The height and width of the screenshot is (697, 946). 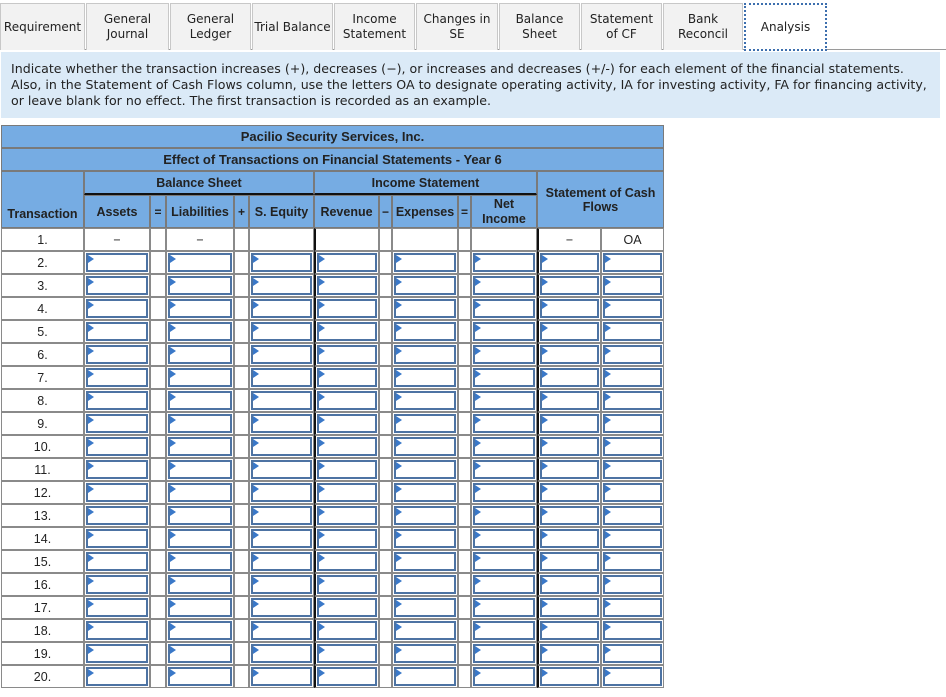 What do you see at coordinates (210, 26) in the screenshot?
I see `tab-general-ledger: General Ledger` at bounding box center [210, 26].